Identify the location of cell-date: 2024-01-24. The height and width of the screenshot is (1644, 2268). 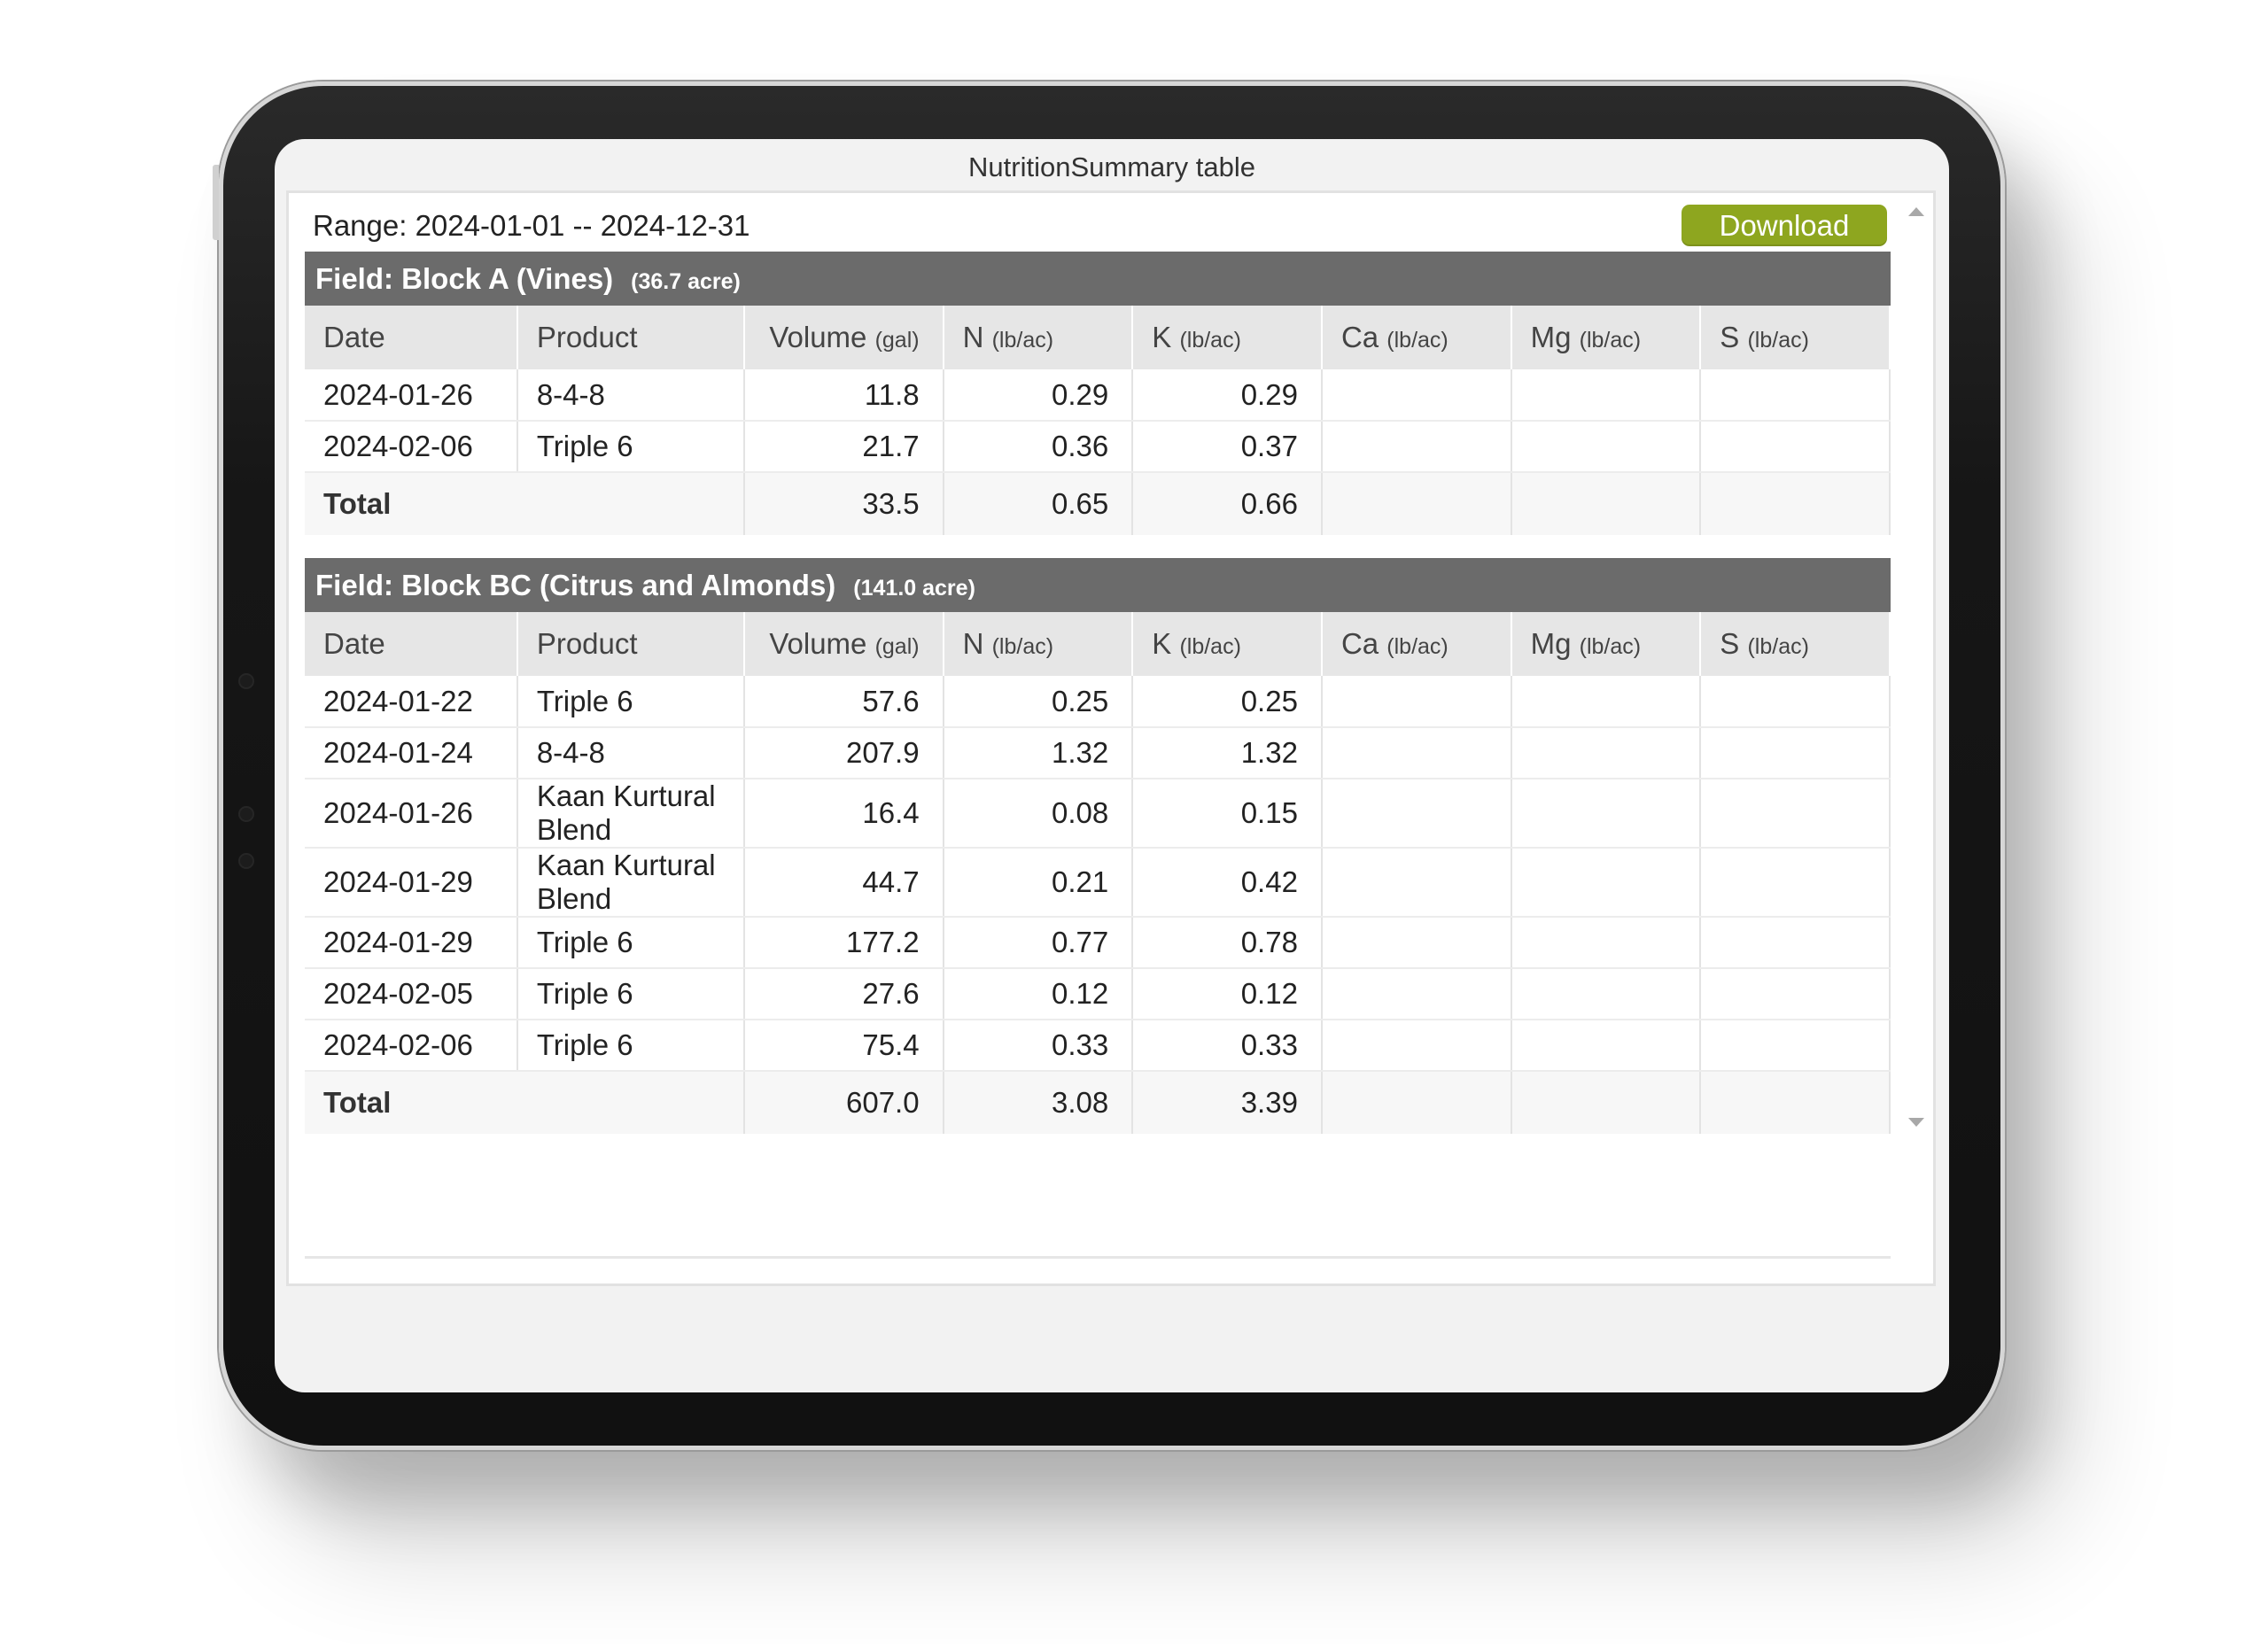
(411, 753).